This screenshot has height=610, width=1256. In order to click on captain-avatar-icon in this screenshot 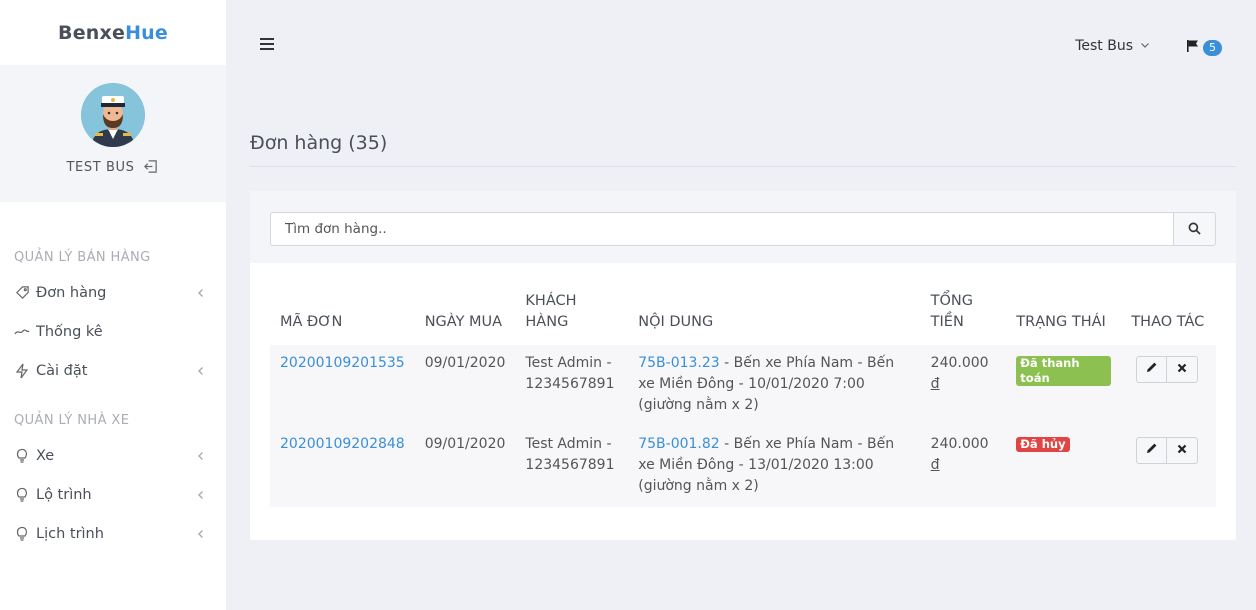, I will do `click(113, 115)`.